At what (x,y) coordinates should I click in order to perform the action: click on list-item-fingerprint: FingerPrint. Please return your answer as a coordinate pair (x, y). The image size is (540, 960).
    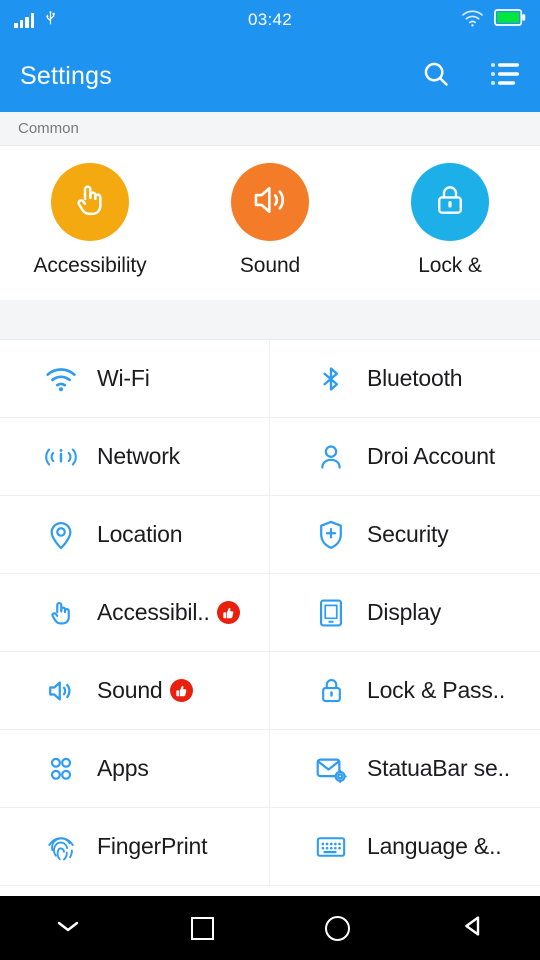
    Looking at the image, I should click on (135, 846).